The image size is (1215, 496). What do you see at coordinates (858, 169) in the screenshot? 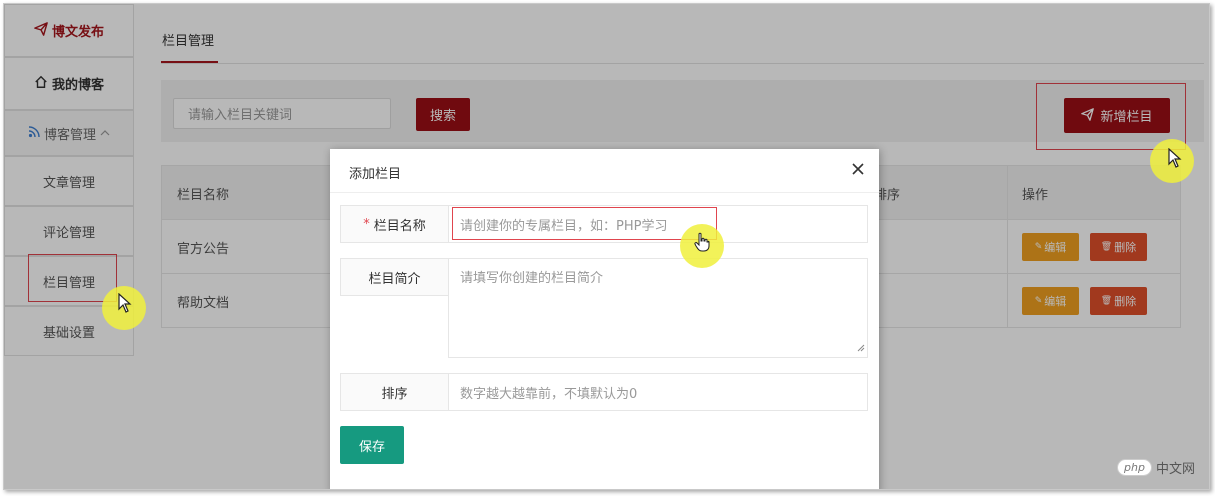
I see `close-icon` at bounding box center [858, 169].